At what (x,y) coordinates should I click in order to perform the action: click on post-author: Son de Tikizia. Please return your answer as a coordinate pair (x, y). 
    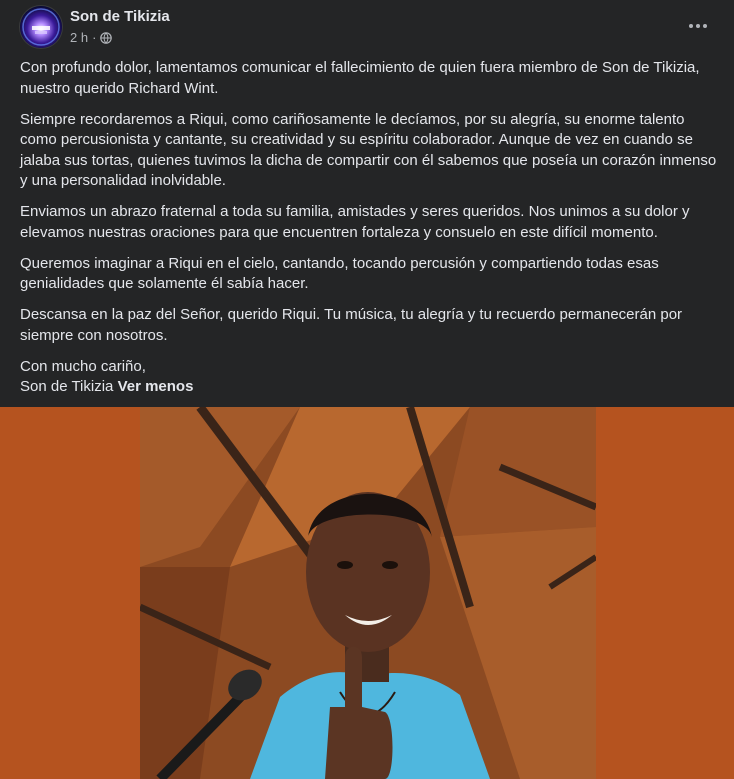
    Looking at the image, I should click on (120, 16).